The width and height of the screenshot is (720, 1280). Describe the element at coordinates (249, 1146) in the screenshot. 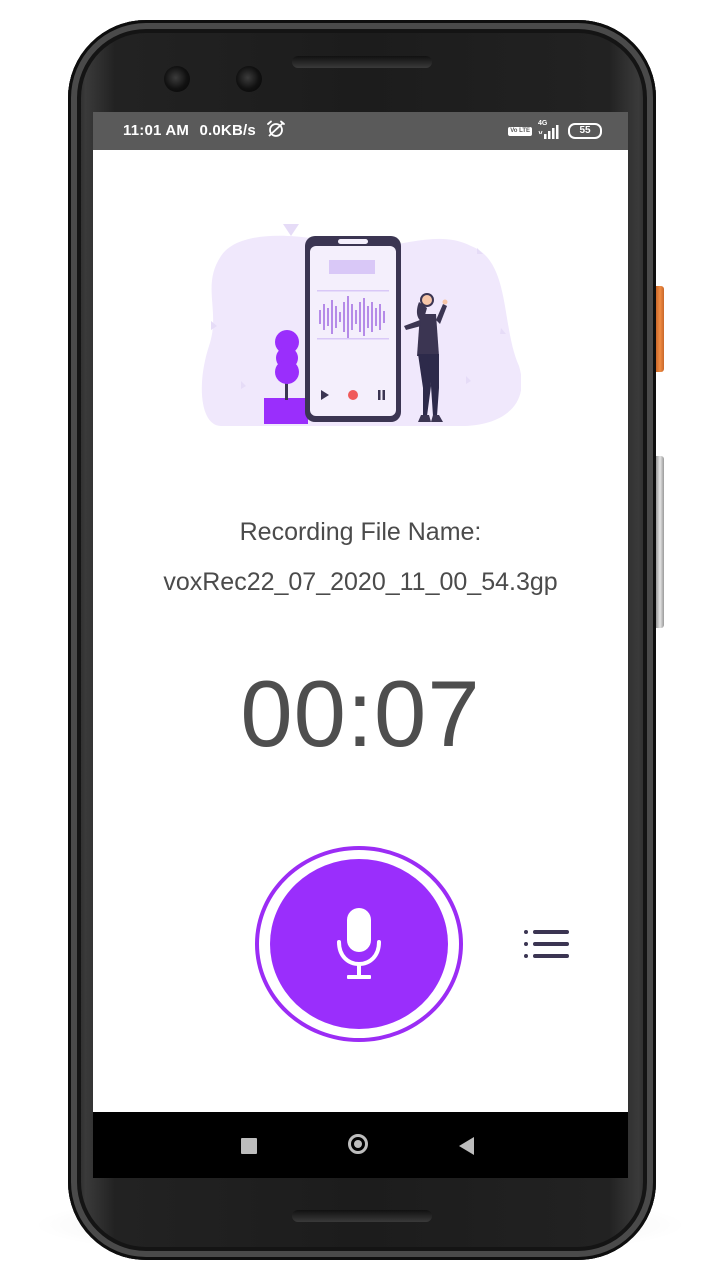

I see `recents-square-icon` at that location.